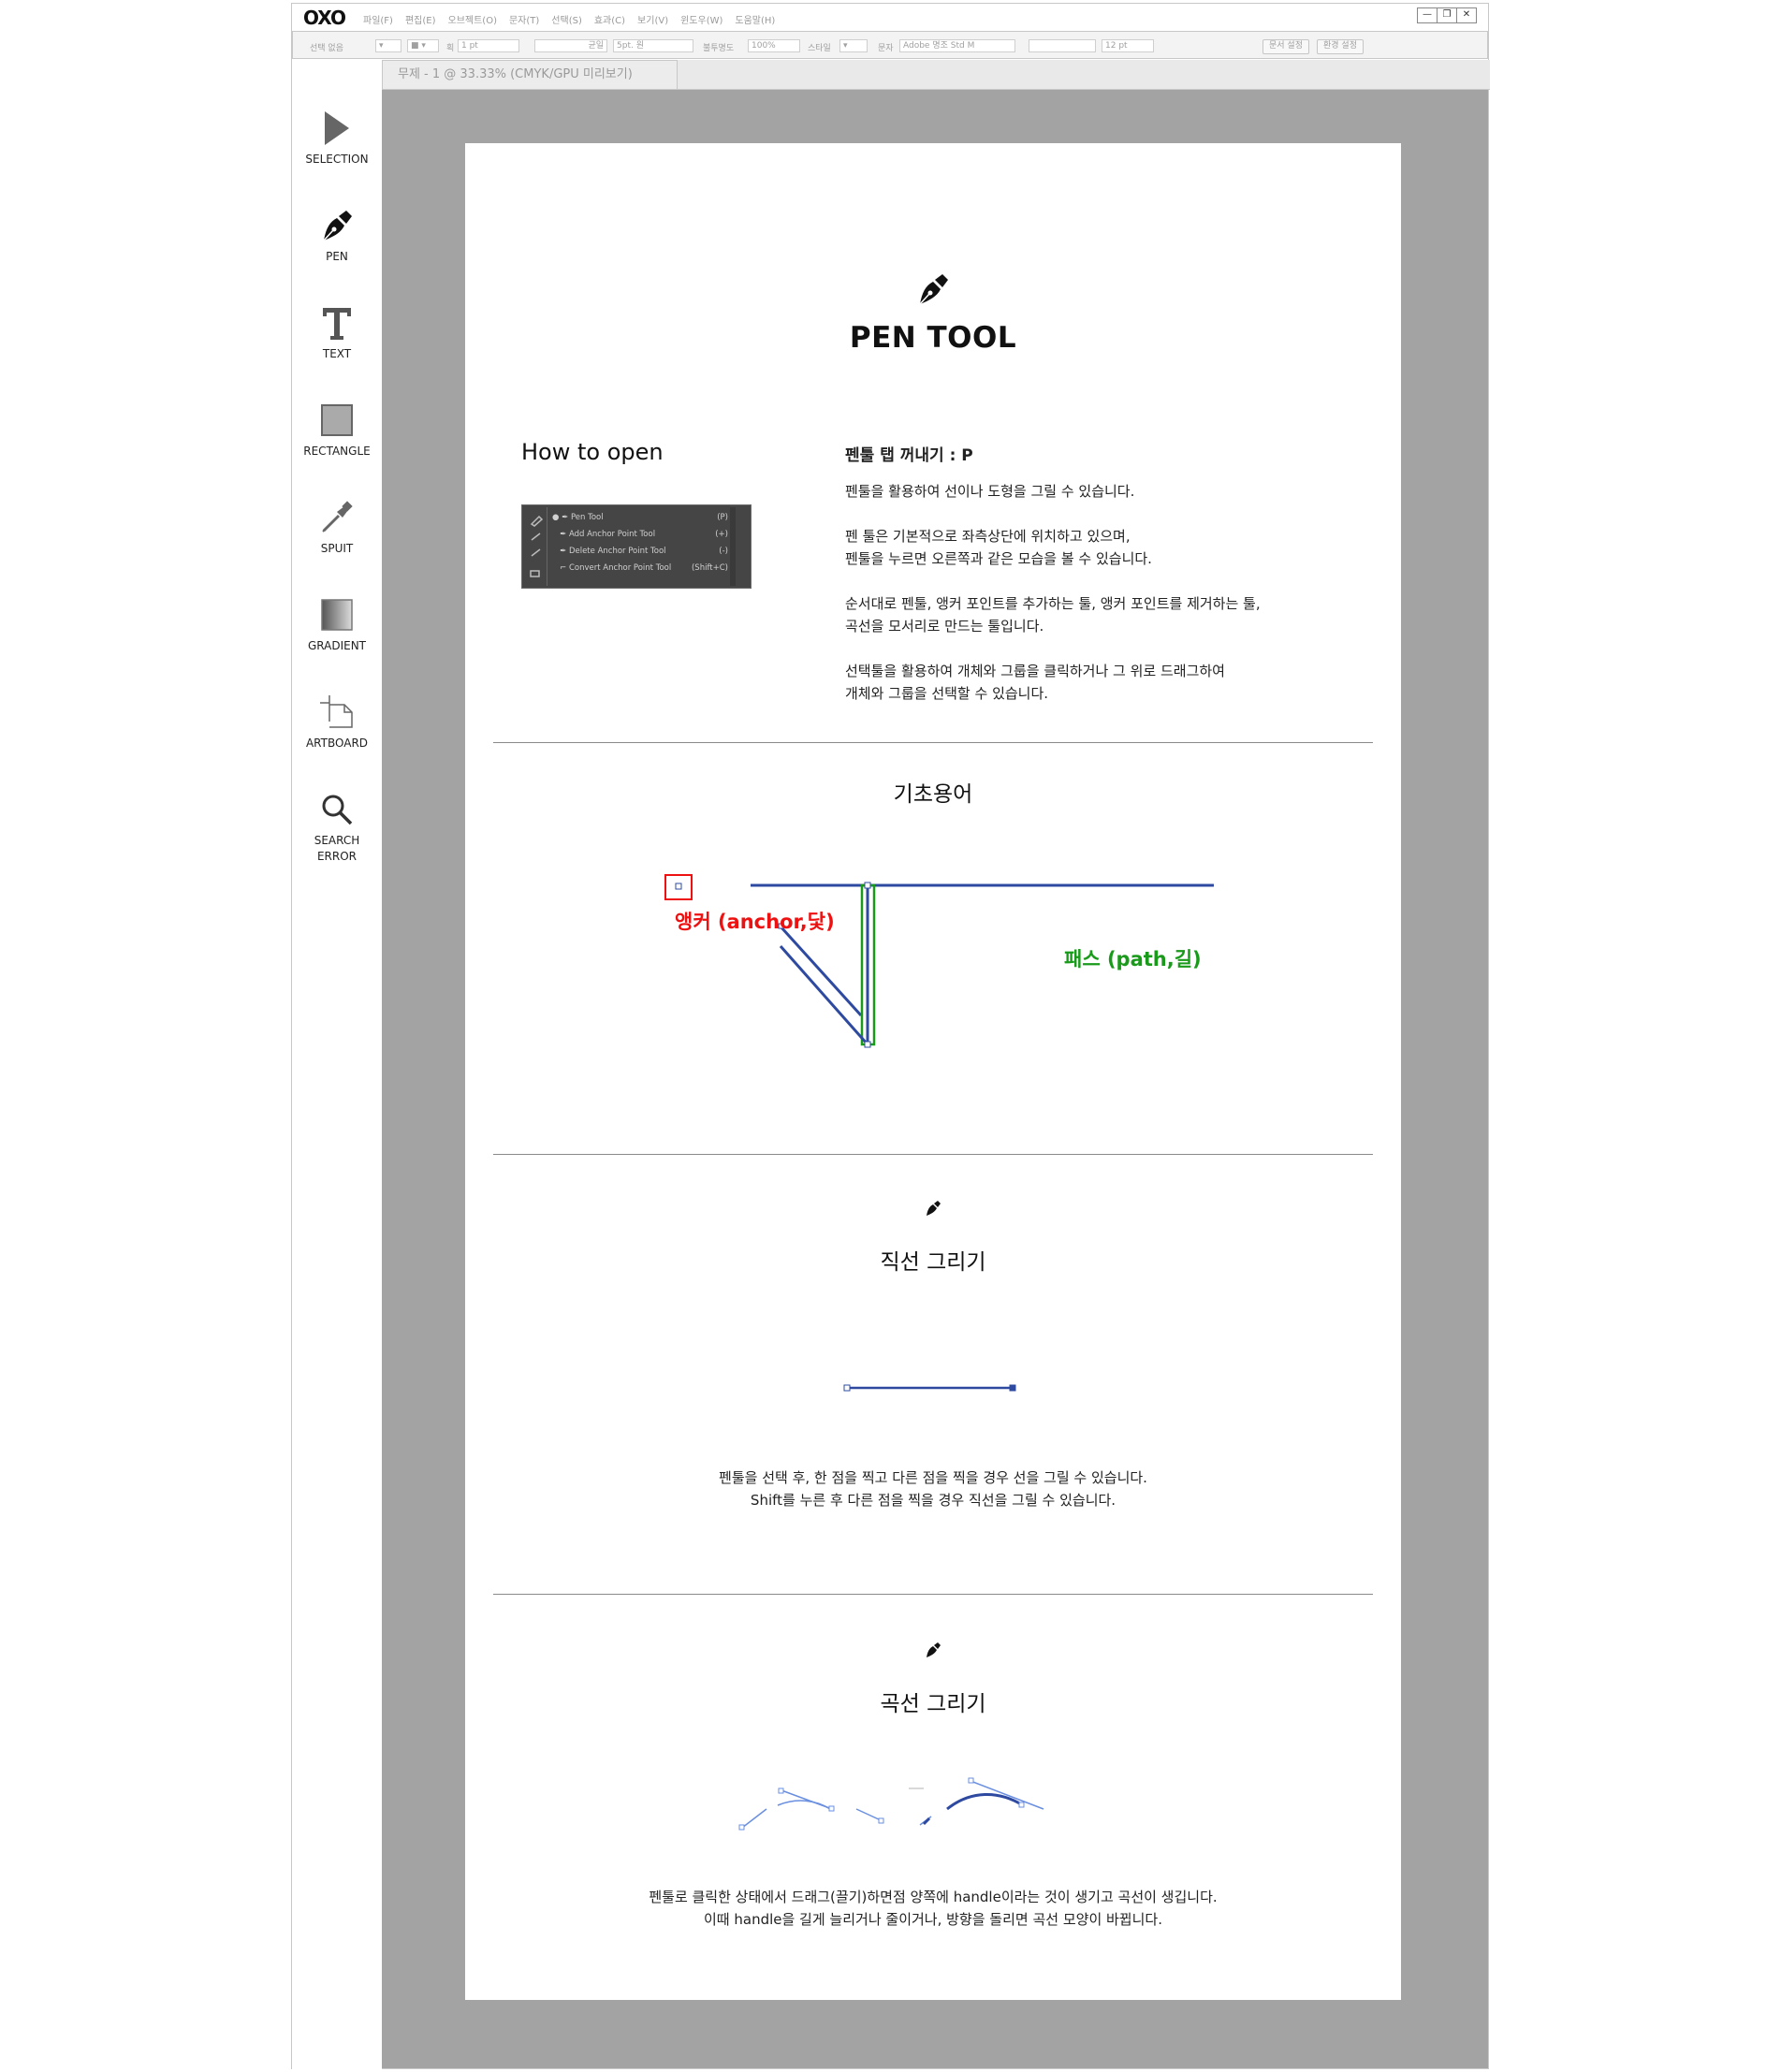  I want to click on paragraph: 순서대로 펜툴, 앵커 포인트를 추가하는 툴, 앵커 포인트를 제거하는 툴,, so click(1053, 603).